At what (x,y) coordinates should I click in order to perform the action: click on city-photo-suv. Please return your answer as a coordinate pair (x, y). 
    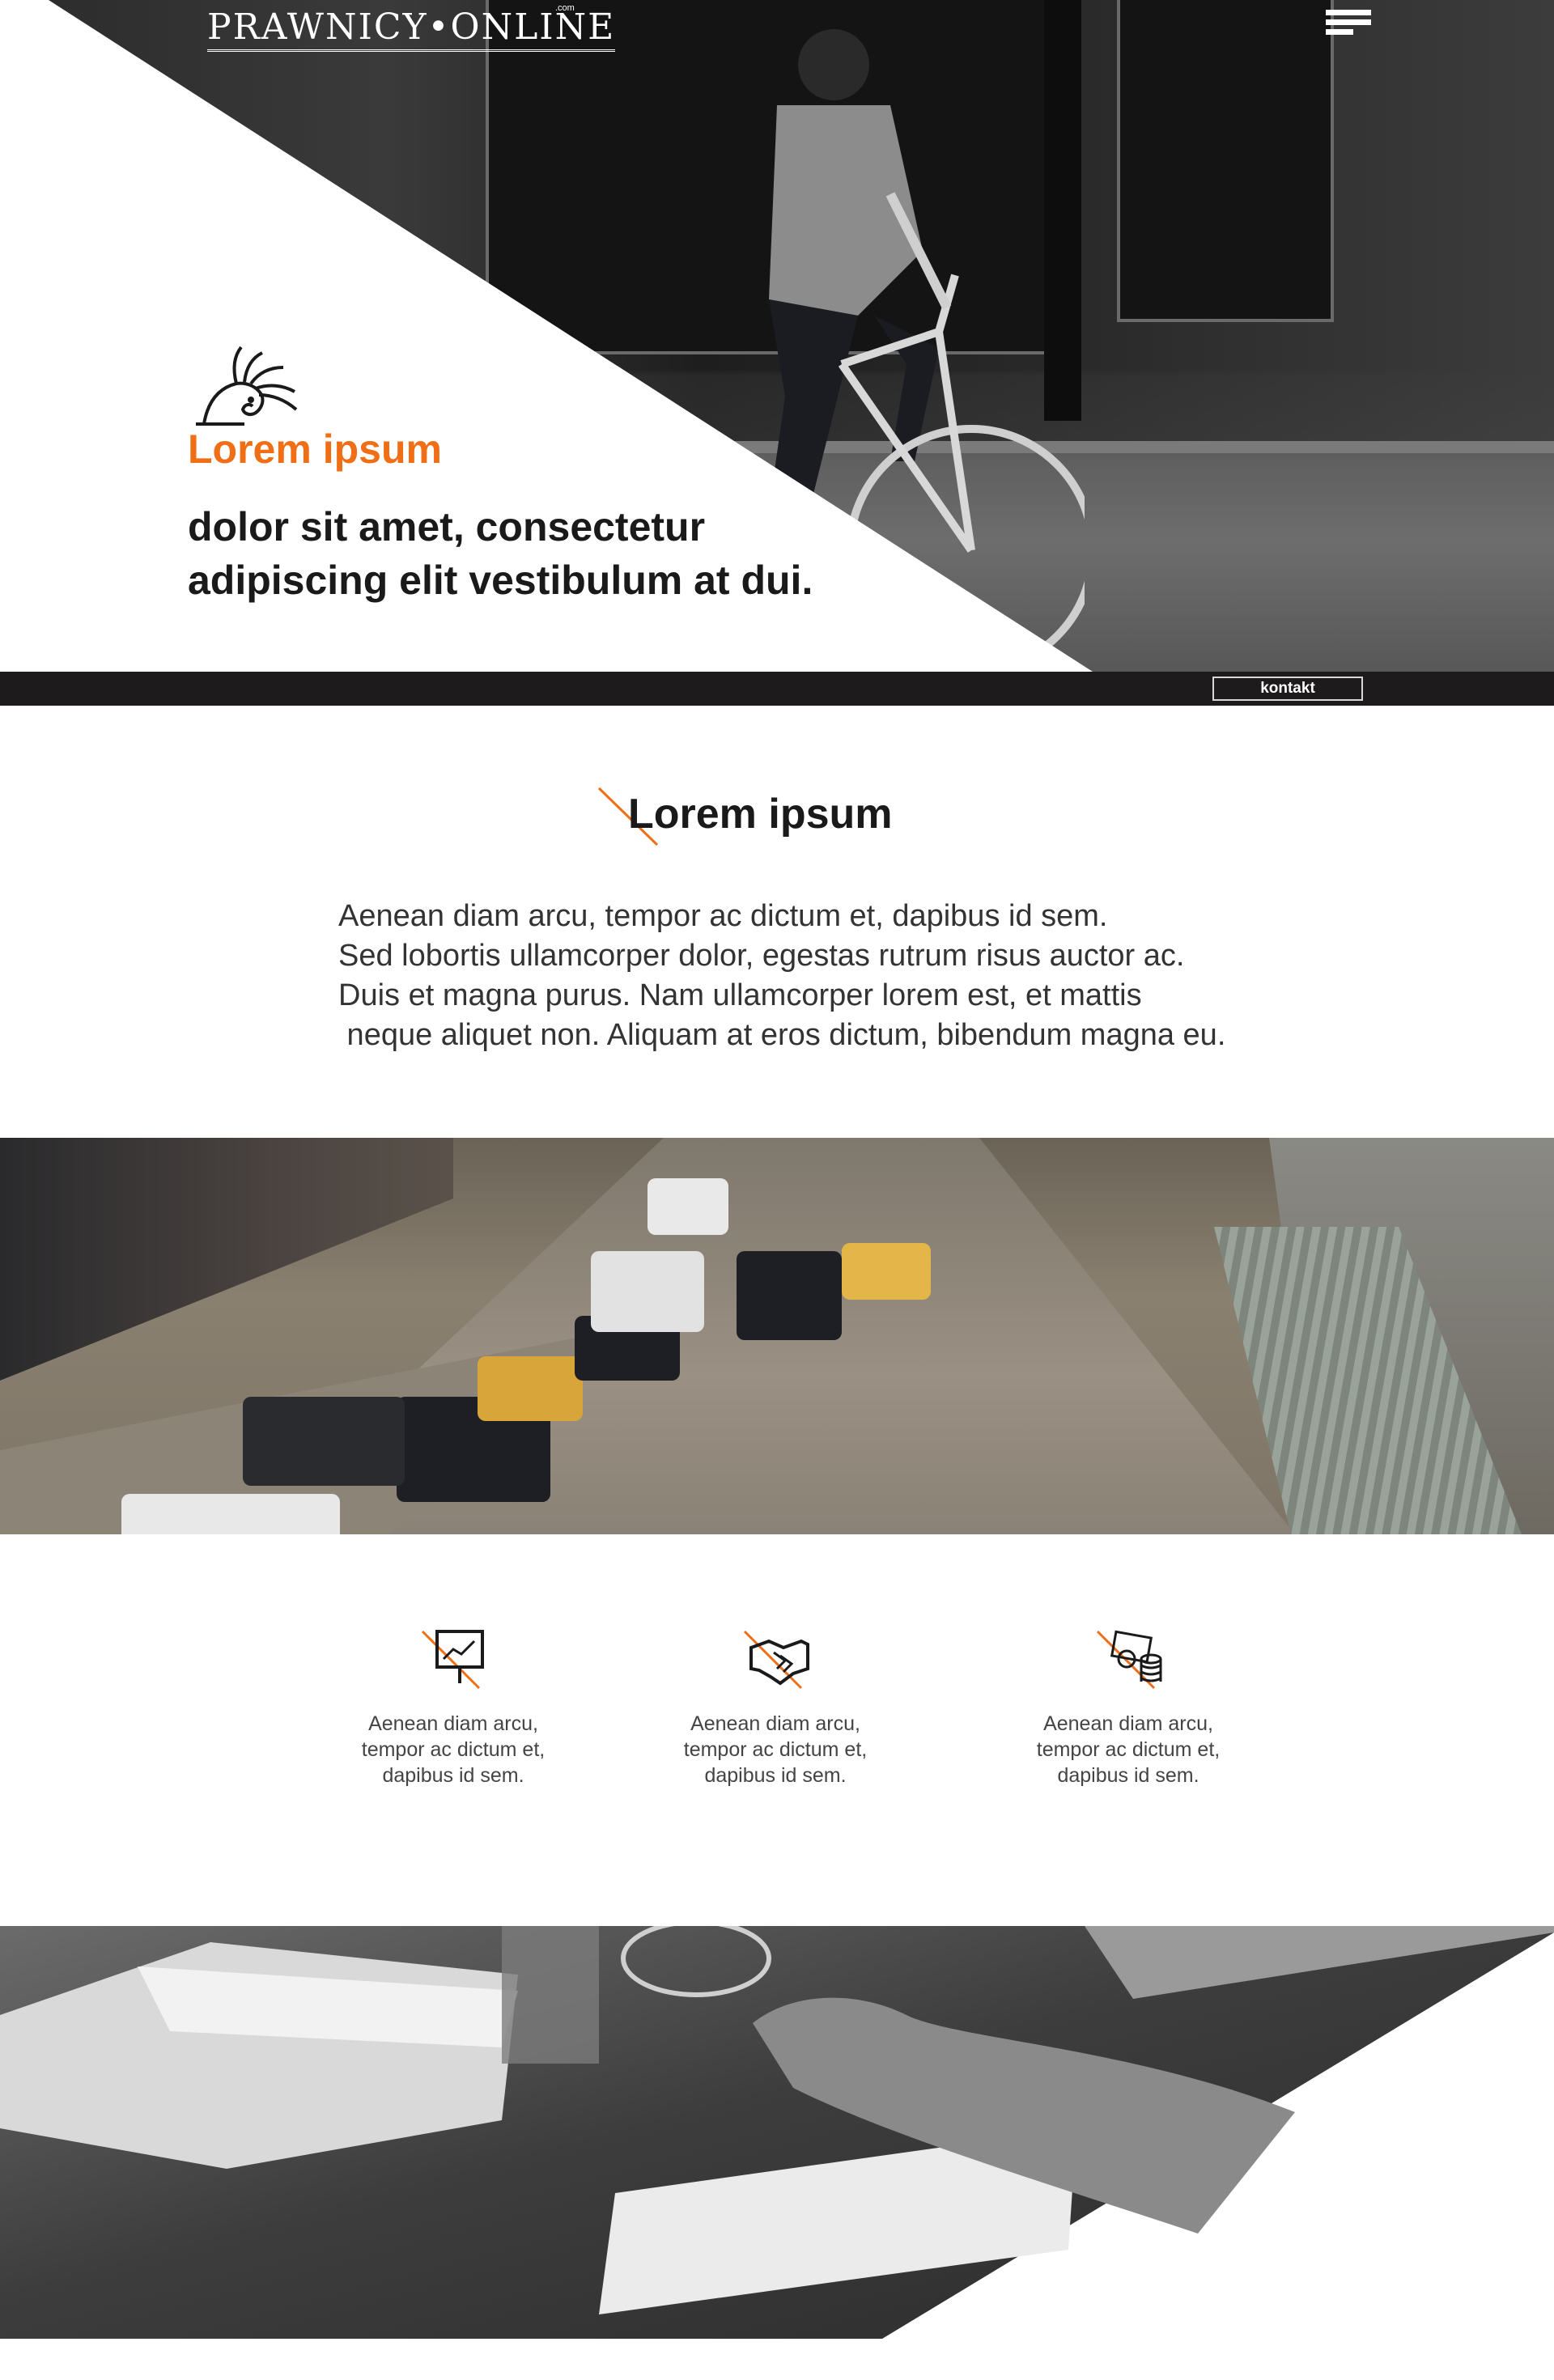
    Looking at the image, I should click on (789, 1296).